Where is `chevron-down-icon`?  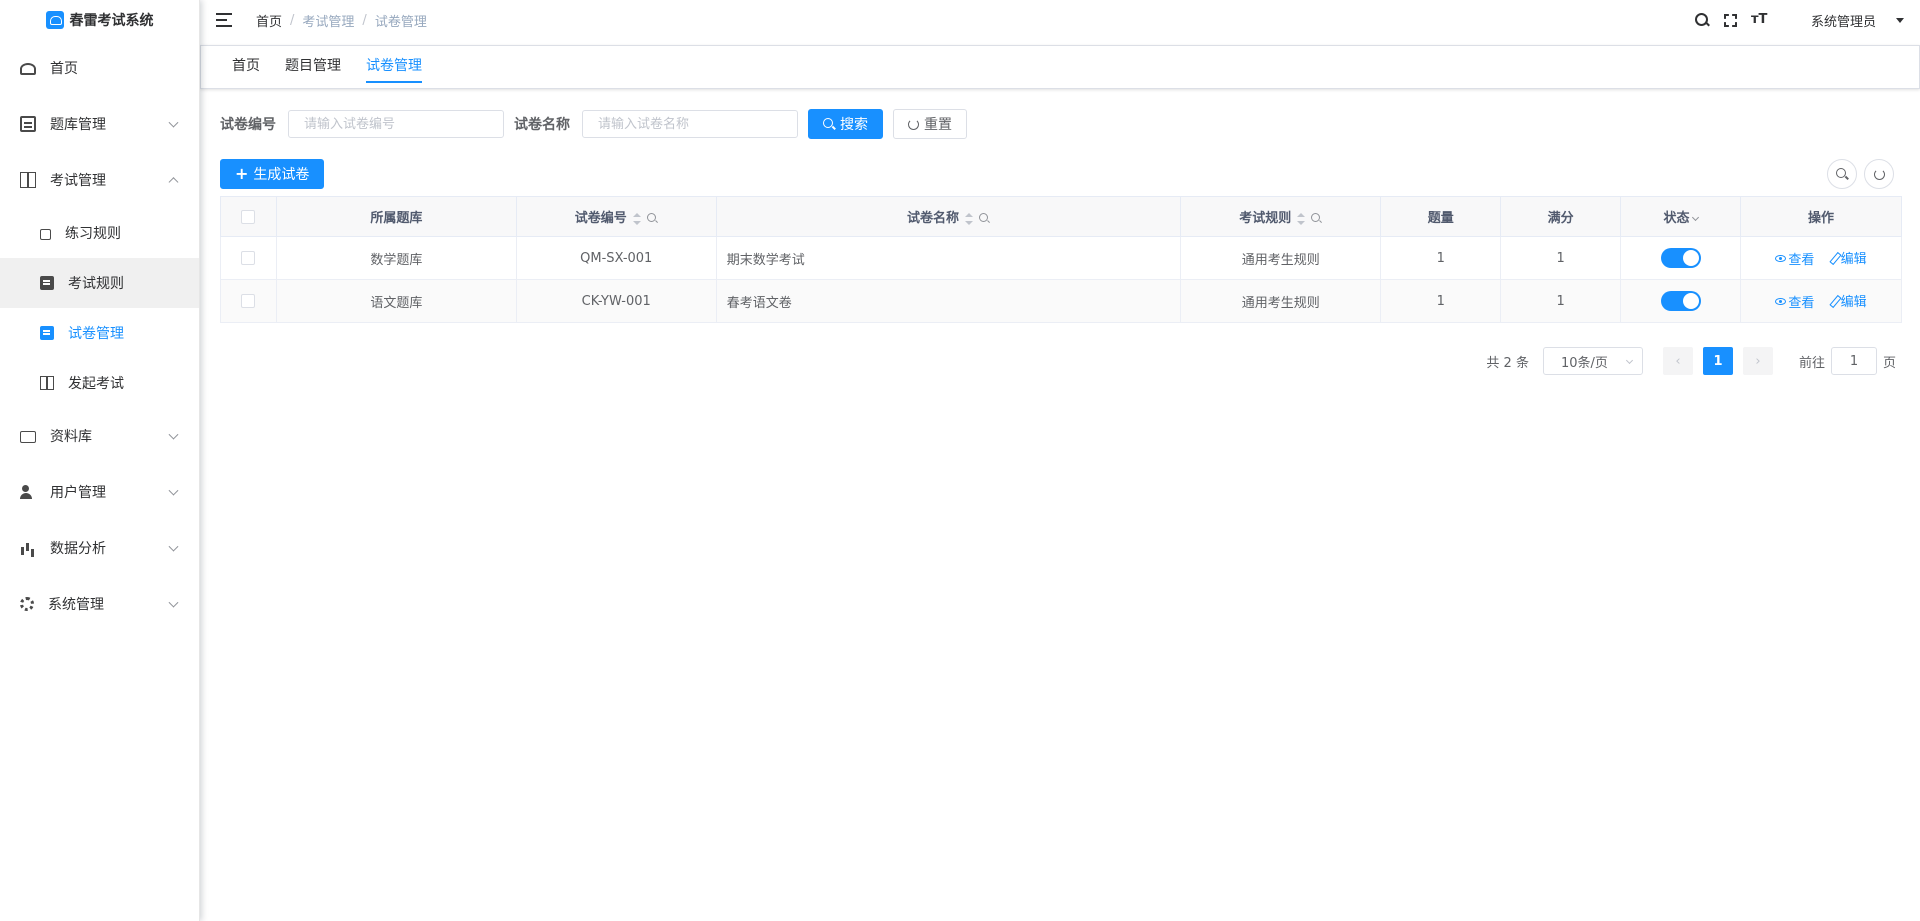
chevron-down-icon is located at coordinates (173, 122).